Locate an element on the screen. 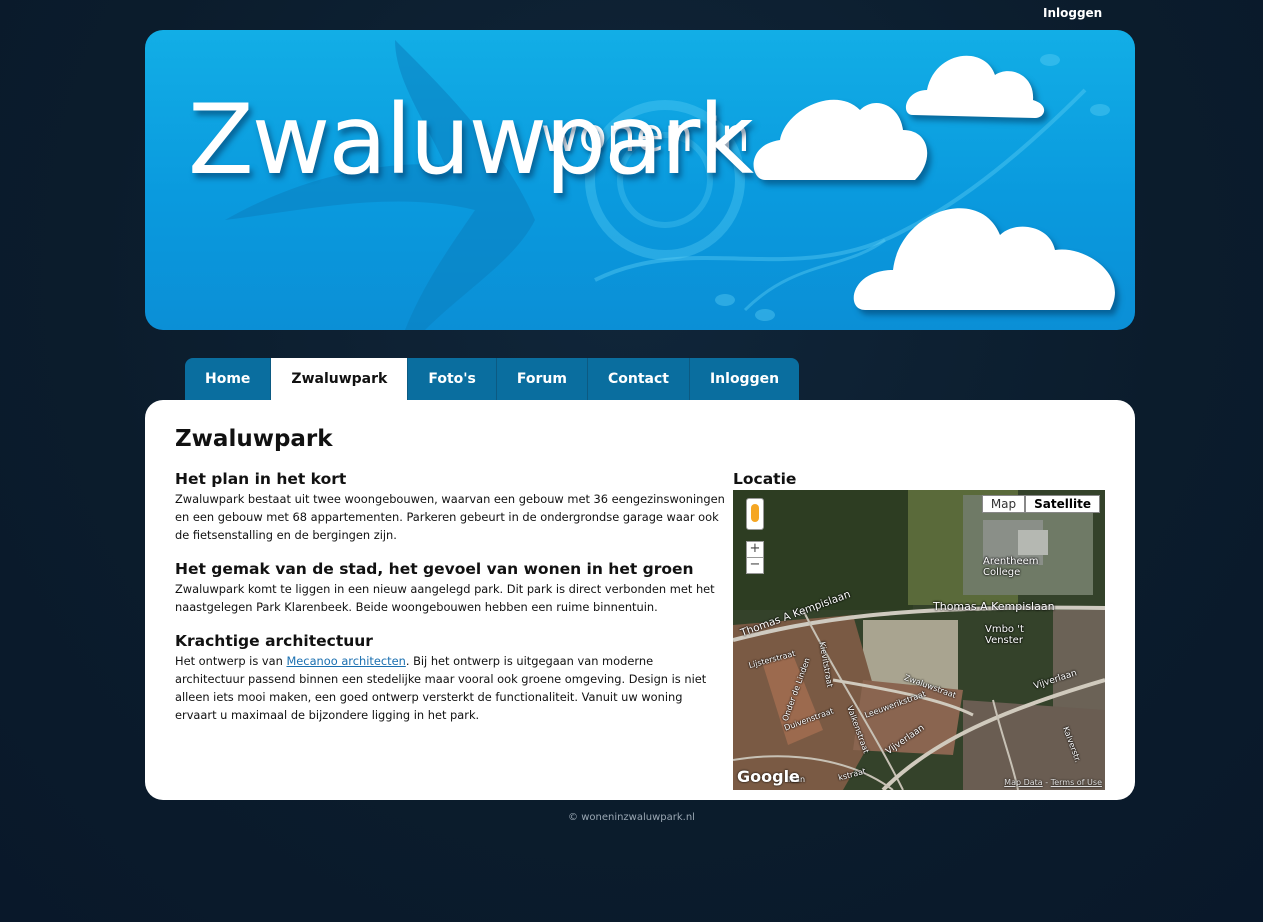  tab-inloggen: Inloggen is located at coordinates (744, 379).